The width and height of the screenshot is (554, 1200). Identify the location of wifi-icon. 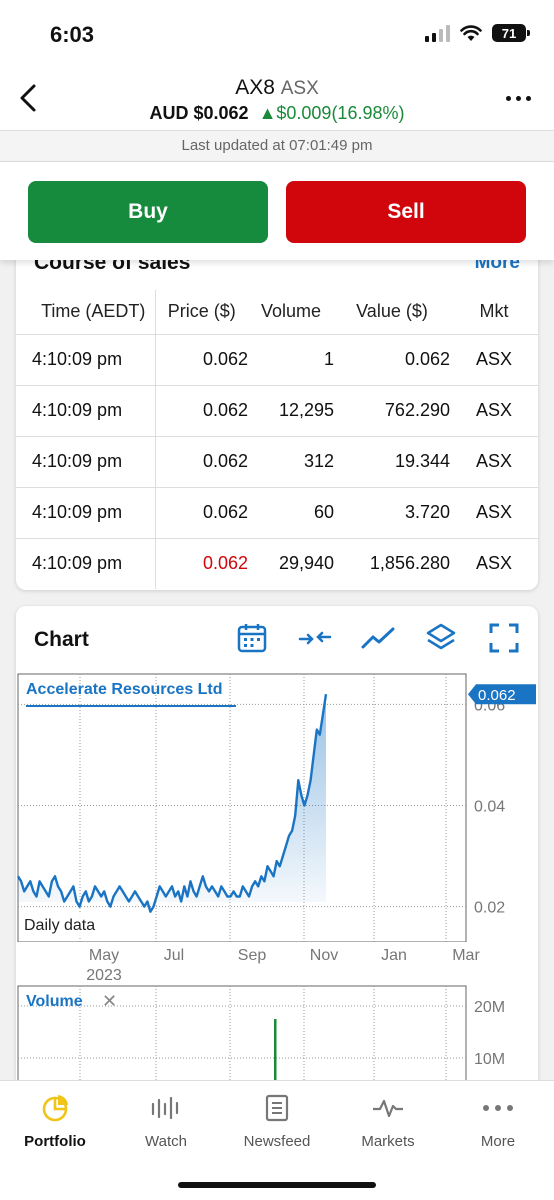
(471, 32).